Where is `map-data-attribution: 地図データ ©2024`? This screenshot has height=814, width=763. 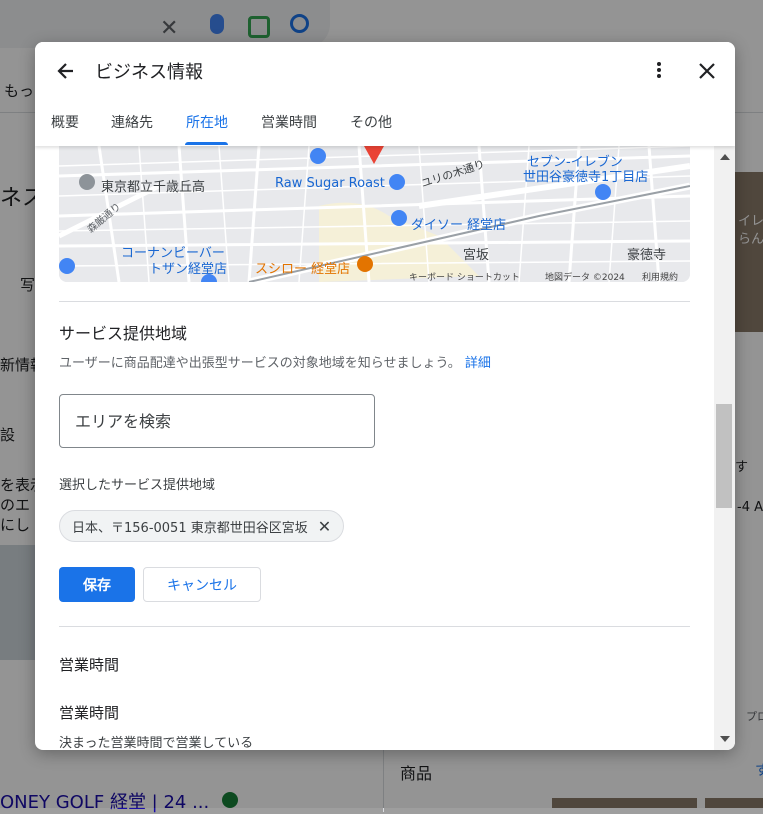 map-data-attribution: 地図データ ©2024 is located at coordinates (585, 277).